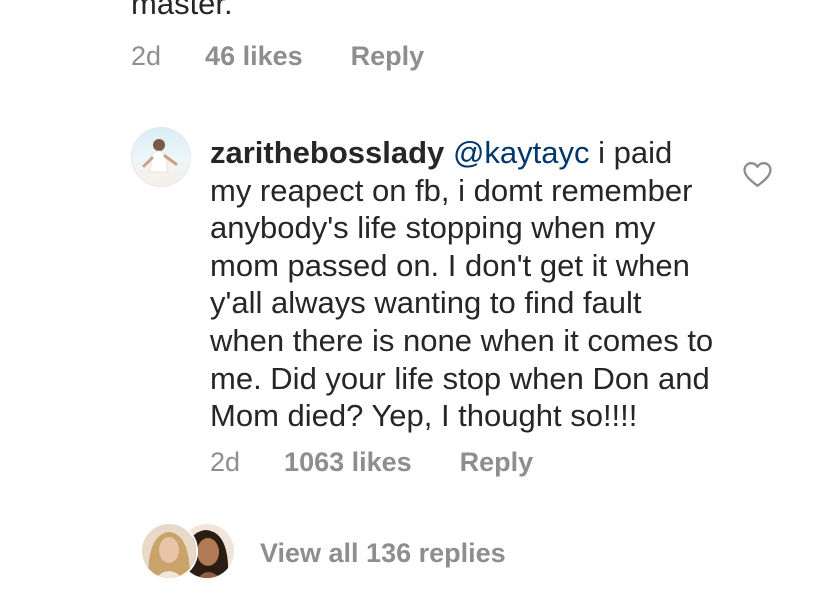 This screenshot has height=600, width=822. Describe the element at coordinates (521, 152) in the screenshot. I see `mention-link: @kaytayc` at that location.